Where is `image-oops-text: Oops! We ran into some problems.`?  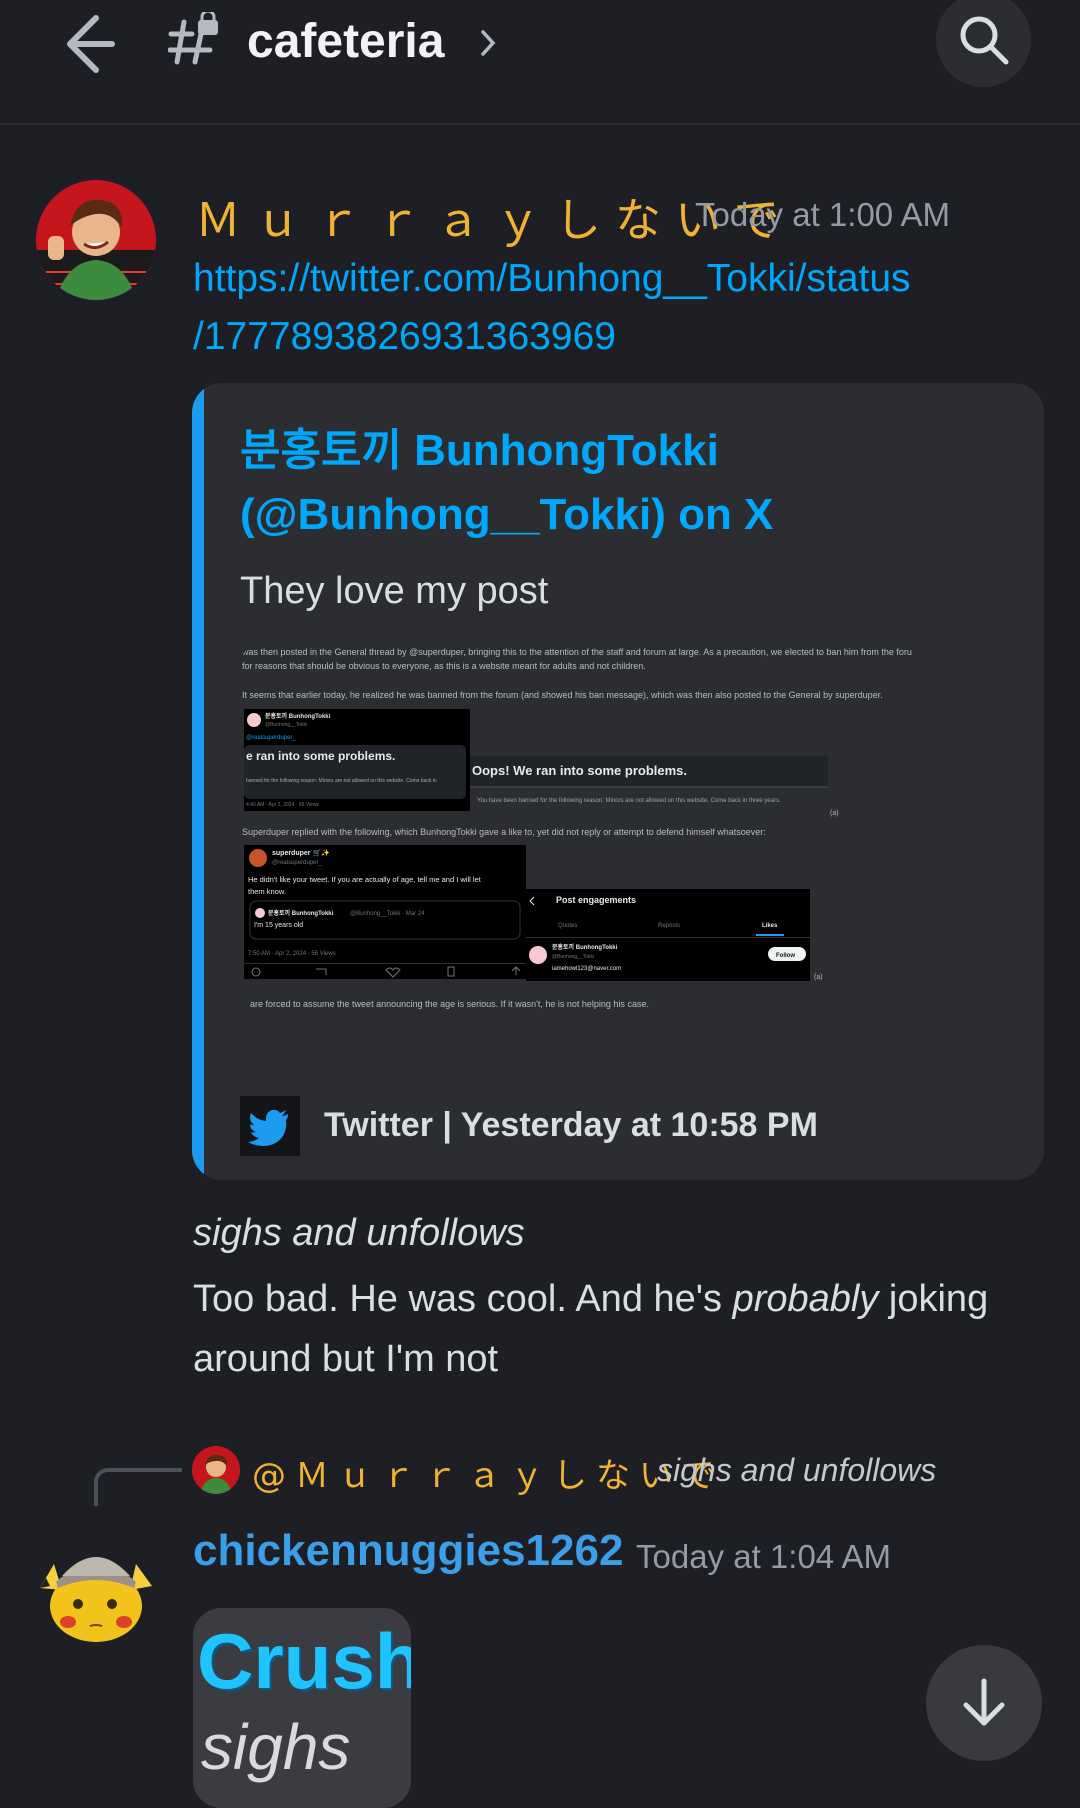 image-oops-text: Oops! We ran into some problems. is located at coordinates (579, 770).